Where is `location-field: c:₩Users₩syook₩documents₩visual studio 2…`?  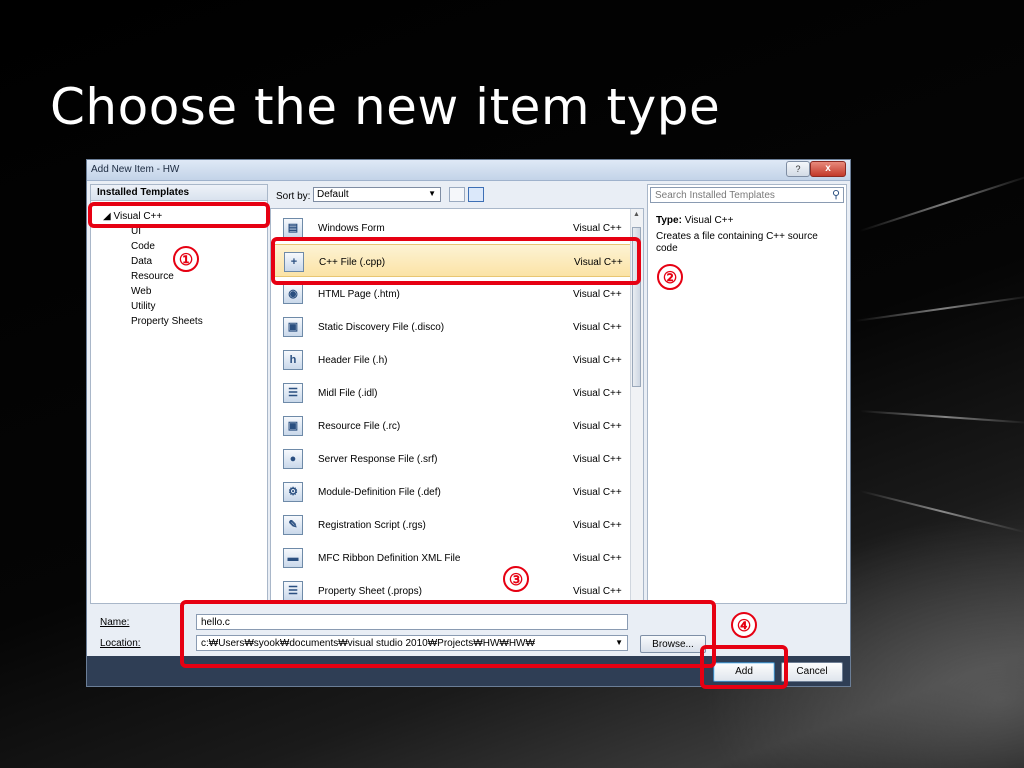 location-field: c:₩Users₩syook₩documents₩visual studio 2… is located at coordinates (412, 643).